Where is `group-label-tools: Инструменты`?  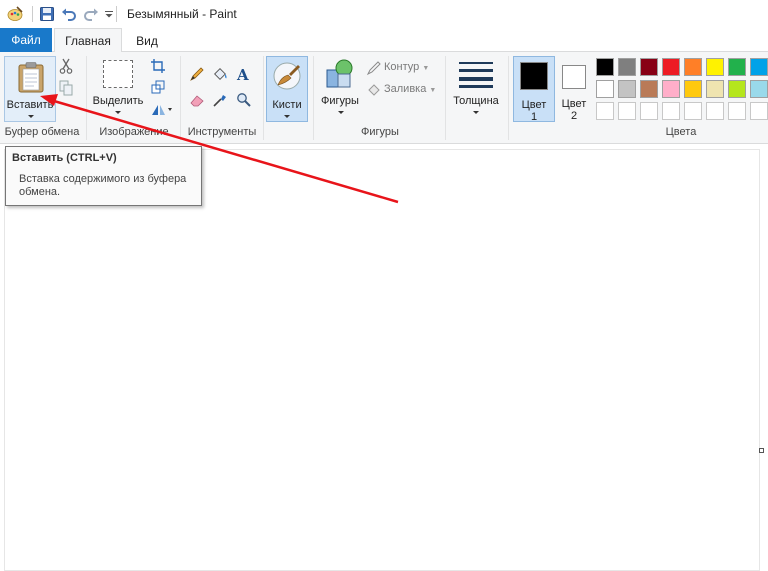 group-label-tools: Инструменты is located at coordinates (222, 132).